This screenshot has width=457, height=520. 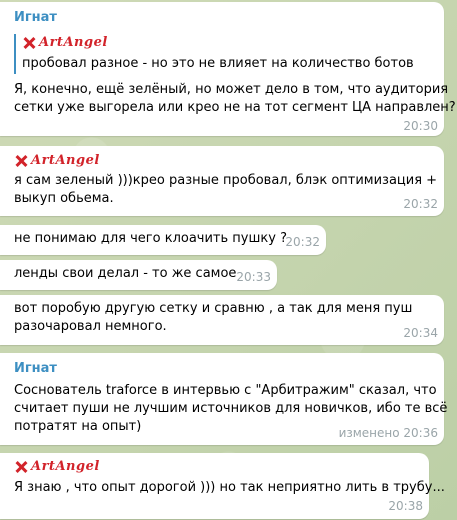 What do you see at coordinates (388, 433) in the screenshot?
I see `message-time: изменено 20:36` at bounding box center [388, 433].